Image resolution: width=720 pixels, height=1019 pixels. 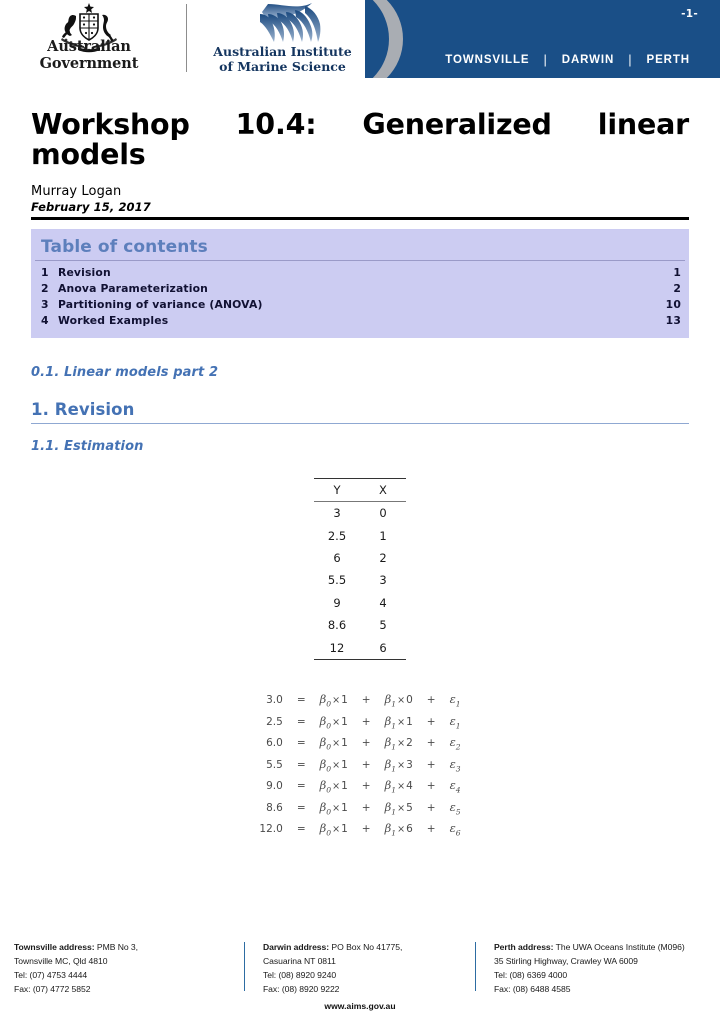 What do you see at coordinates (383, 580) in the screenshot?
I see `cell-x: 3` at bounding box center [383, 580].